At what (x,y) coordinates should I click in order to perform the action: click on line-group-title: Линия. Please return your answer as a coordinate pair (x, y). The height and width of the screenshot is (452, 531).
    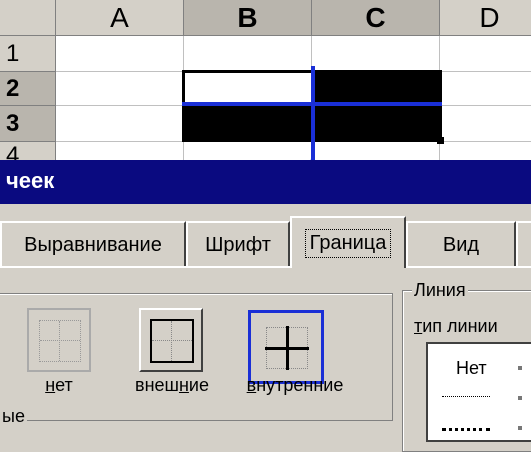
    Looking at the image, I should click on (440, 290).